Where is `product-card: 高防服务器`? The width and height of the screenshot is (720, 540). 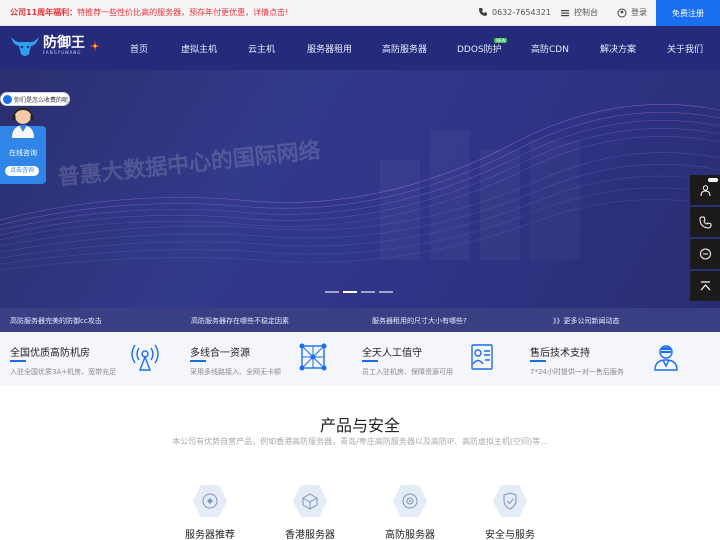
product-card: 高防服务器 is located at coordinates (410, 512).